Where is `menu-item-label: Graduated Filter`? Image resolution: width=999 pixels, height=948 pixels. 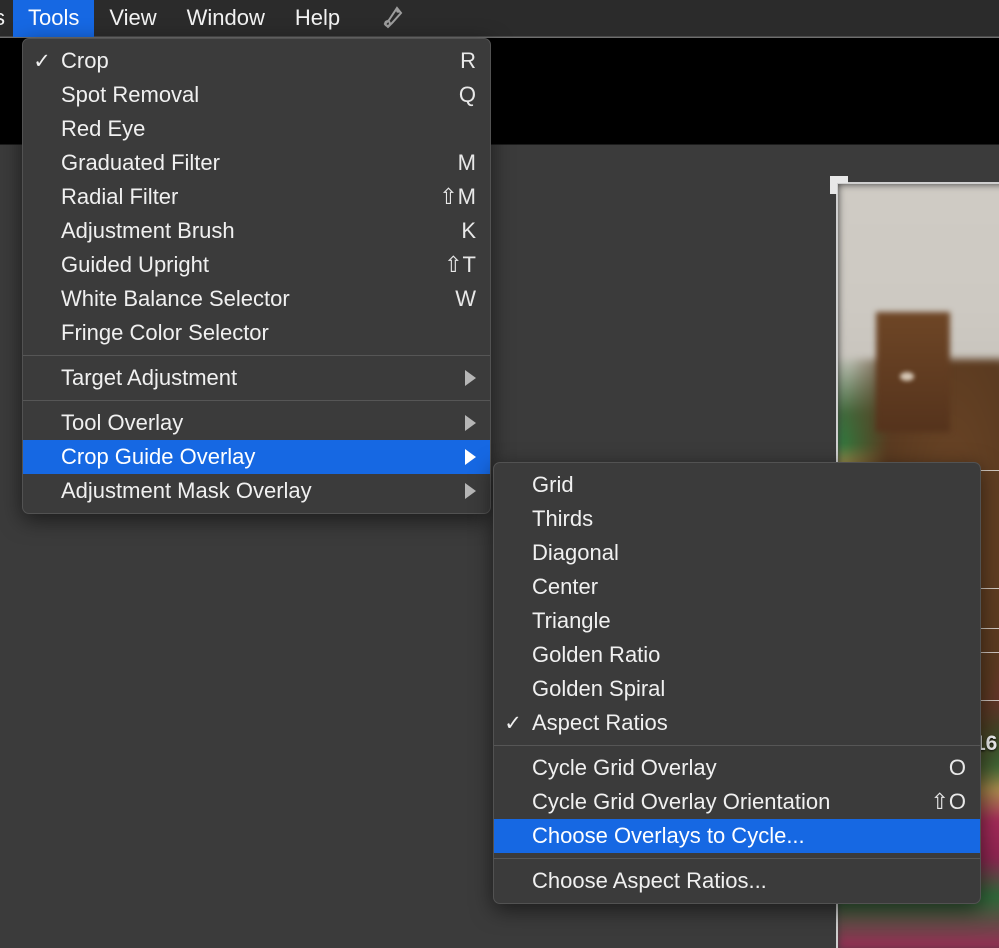 menu-item-label: Graduated Filter is located at coordinates (140, 162).